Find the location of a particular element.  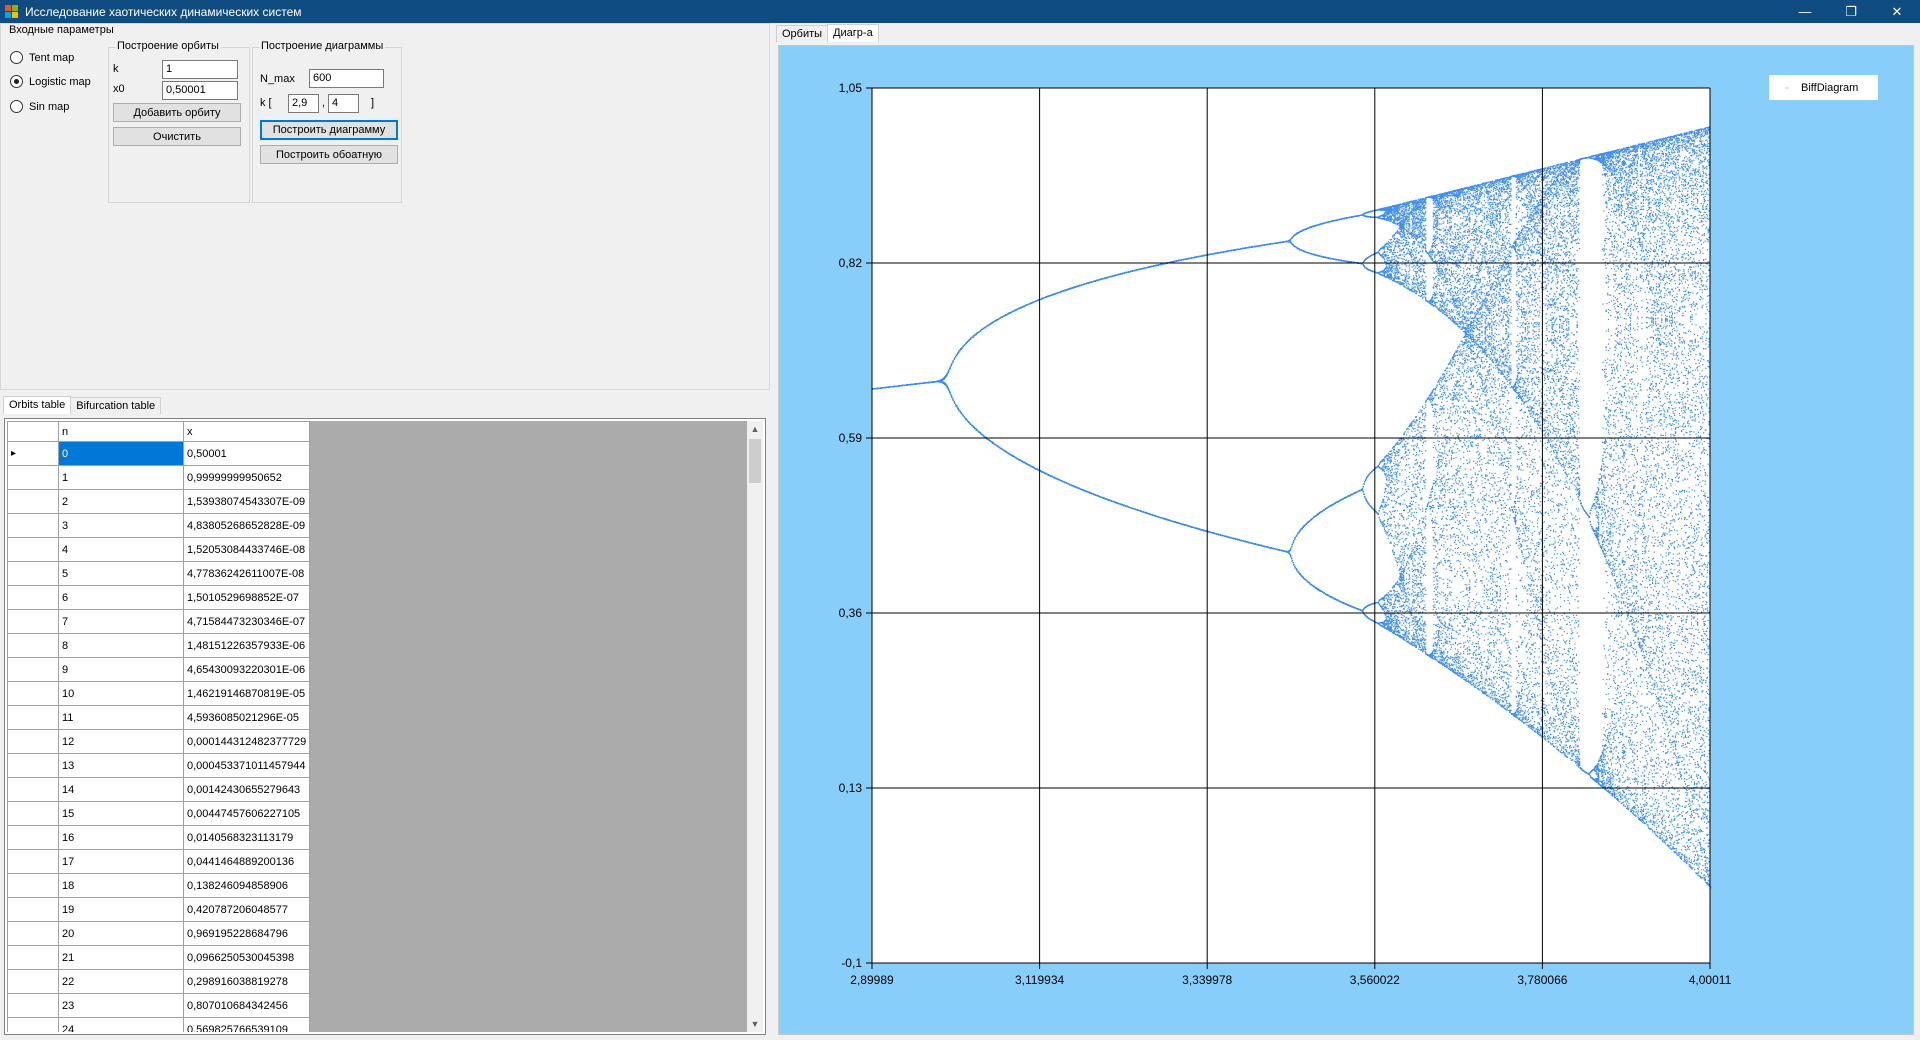

table-row: 11 4,5936085021296E-05 is located at coordinates (159, 718).